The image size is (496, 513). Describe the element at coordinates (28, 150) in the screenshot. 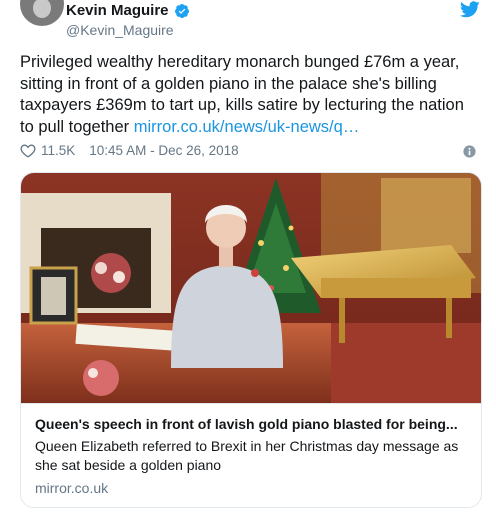

I see `heart-icon` at that location.